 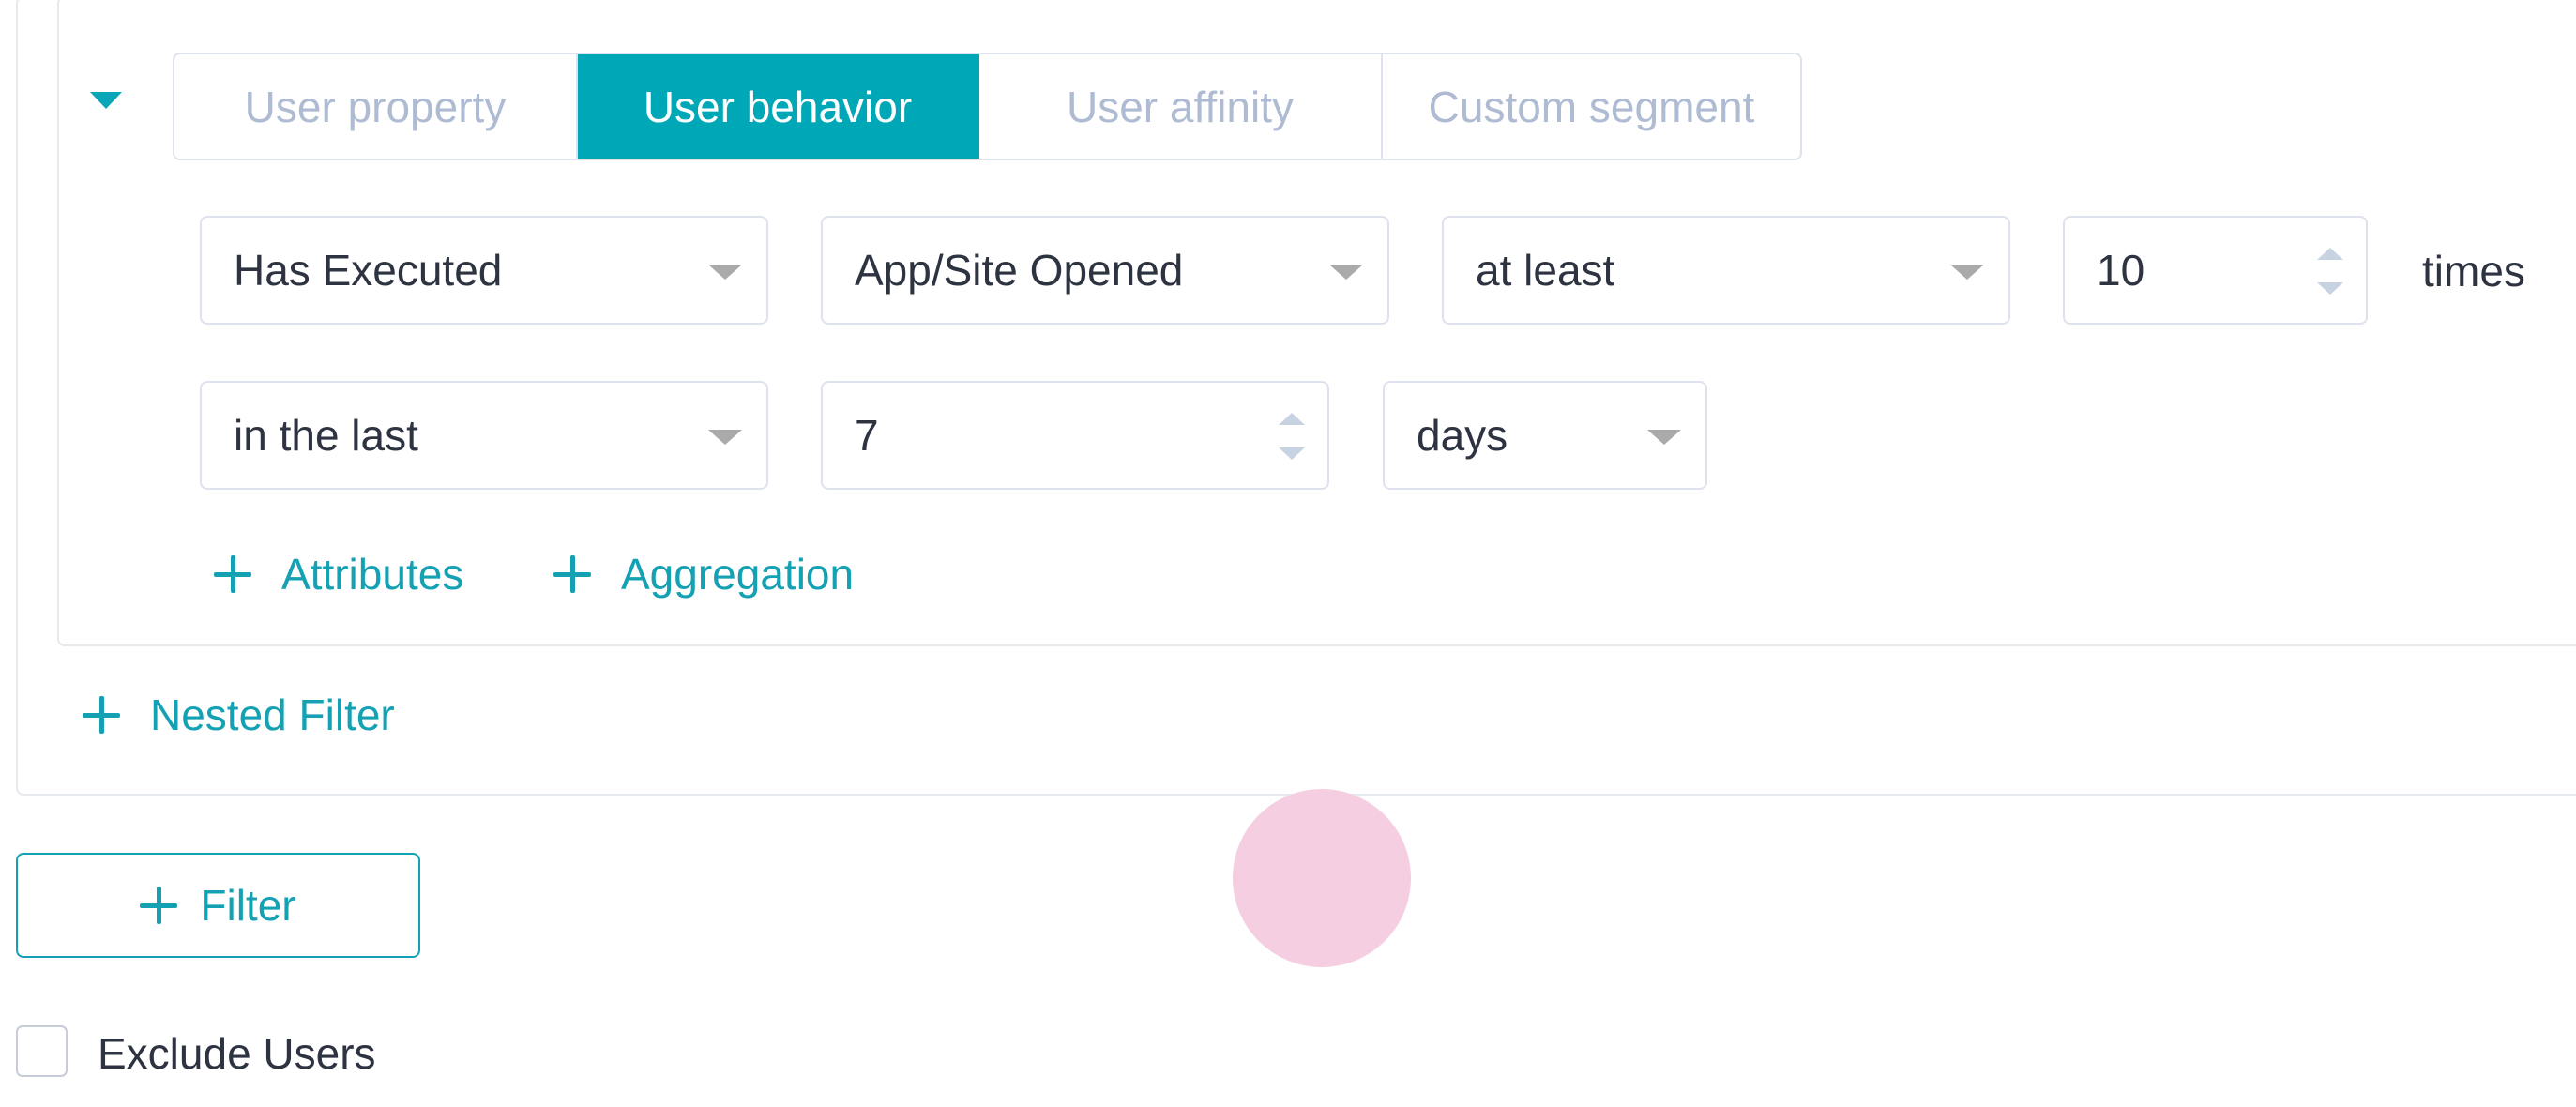 I want to click on count-number-value: 10, so click(x=2121, y=270).